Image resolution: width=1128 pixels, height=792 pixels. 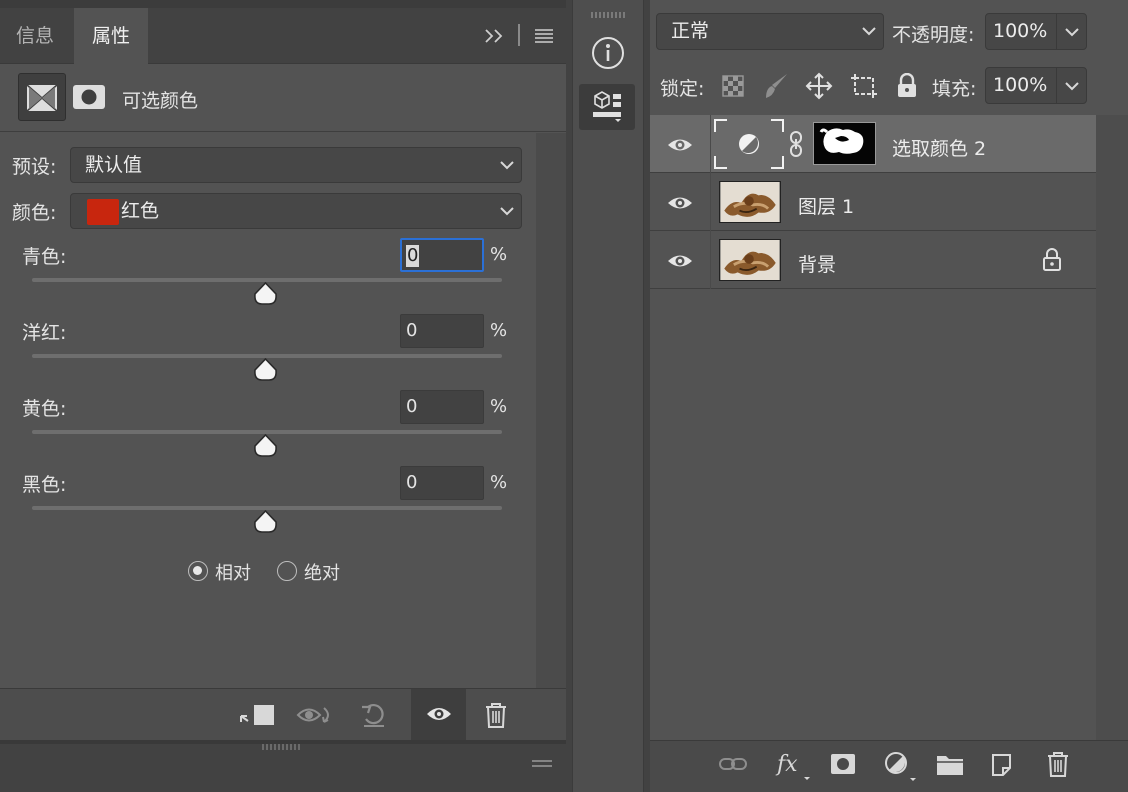 I want to click on clip-to-layer-icon, so click(x=257, y=715).